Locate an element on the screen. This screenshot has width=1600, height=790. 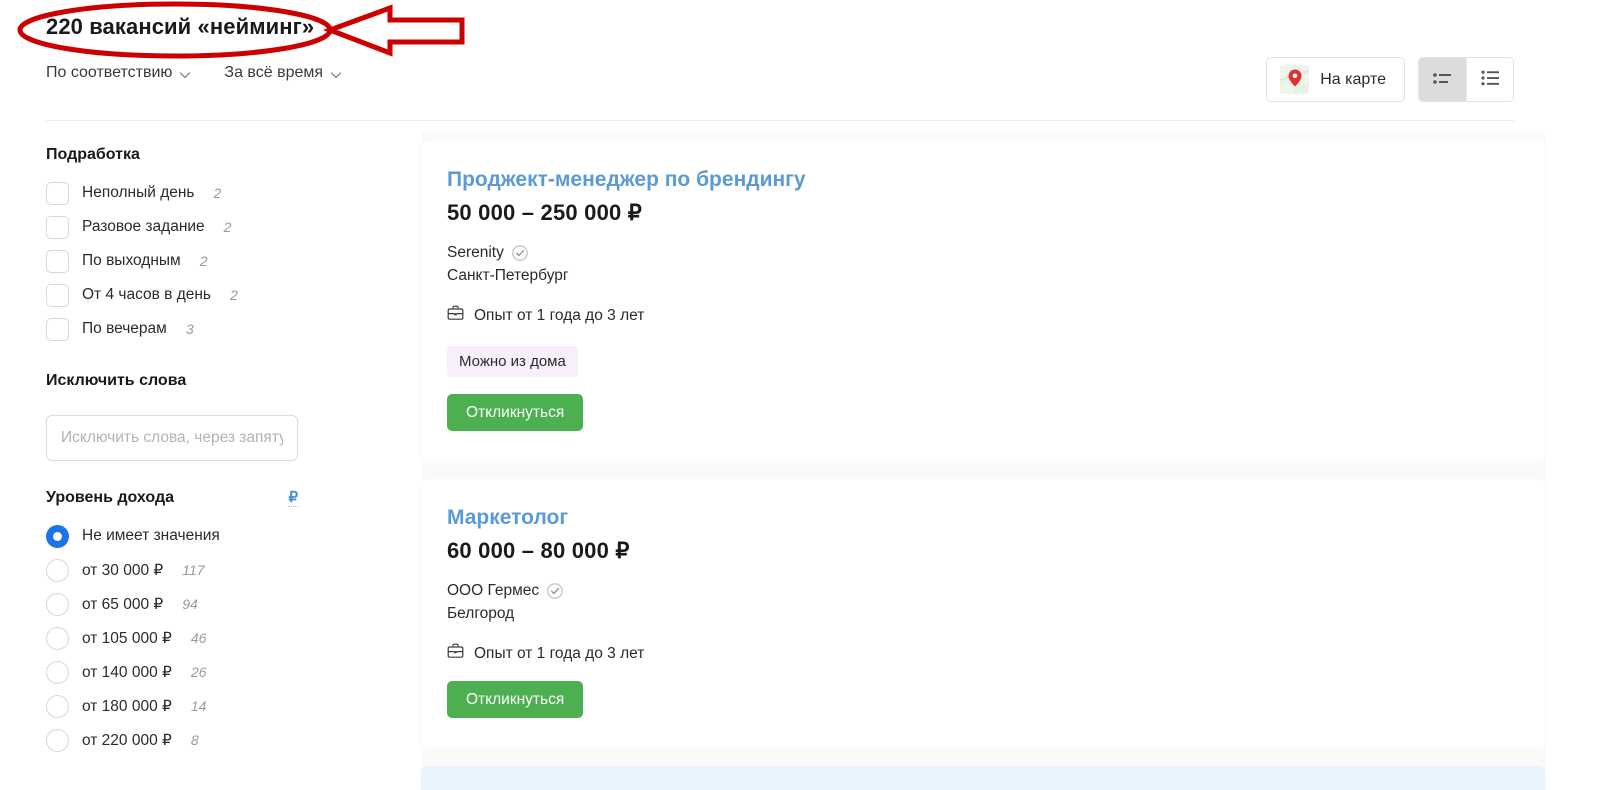
filter-option-part-time: По выходным 2 is located at coordinates (196, 261).